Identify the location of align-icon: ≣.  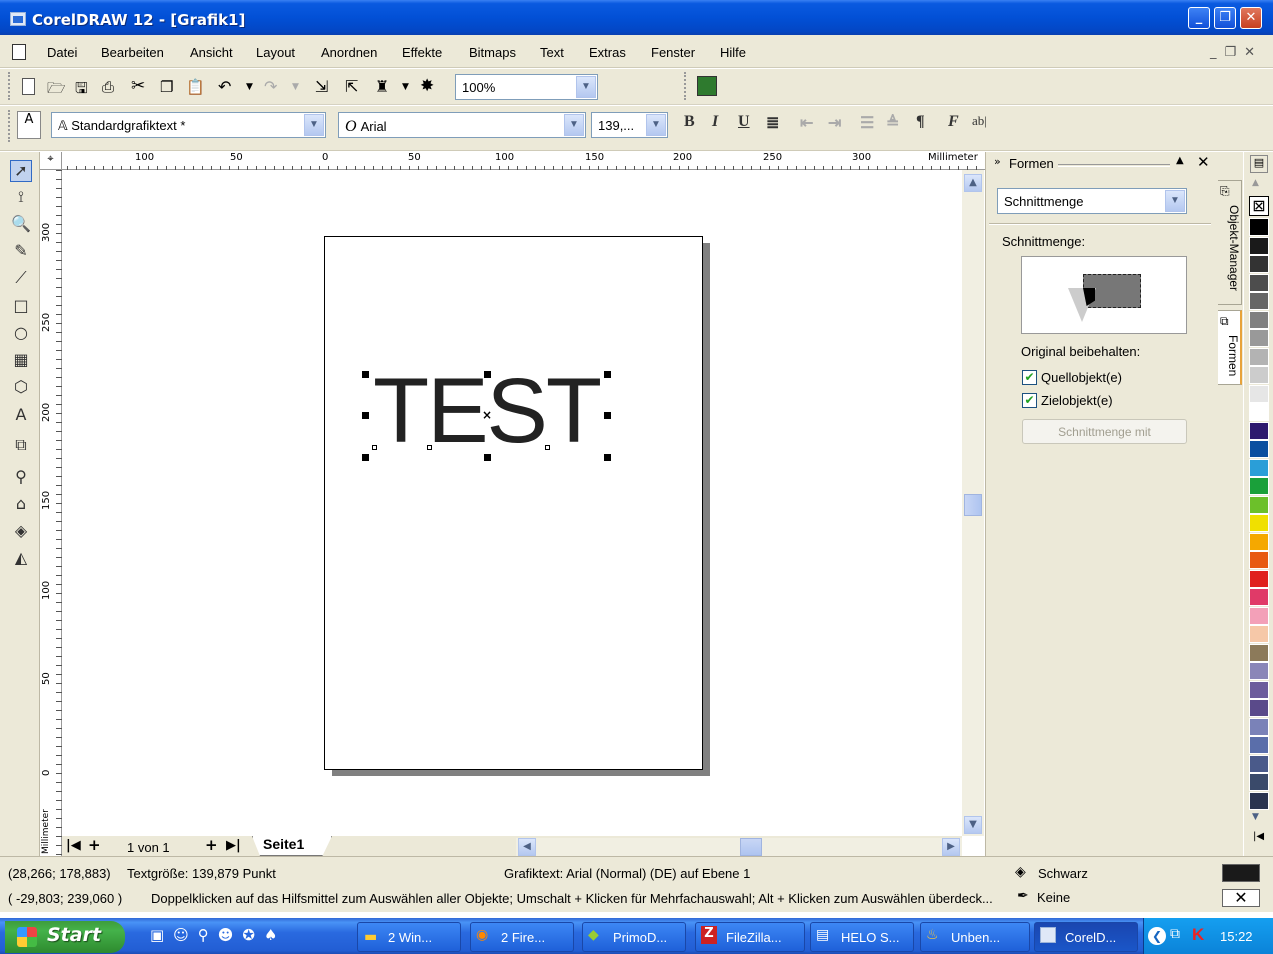
(772, 123).